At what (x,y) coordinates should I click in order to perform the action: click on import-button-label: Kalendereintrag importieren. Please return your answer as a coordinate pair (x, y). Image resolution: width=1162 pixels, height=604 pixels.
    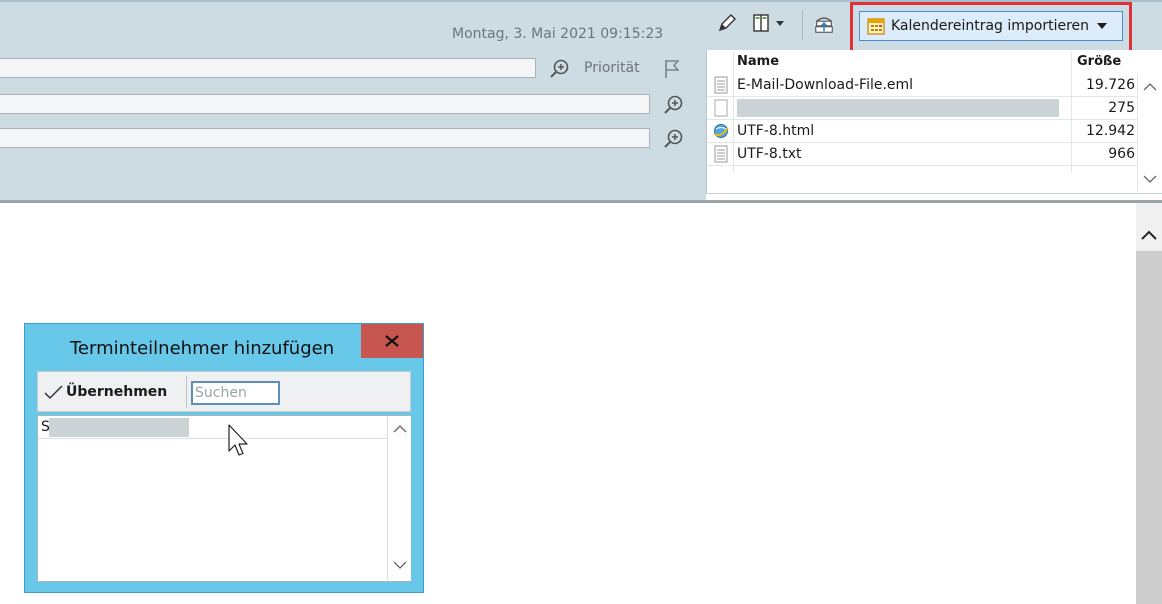
    Looking at the image, I should click on (990, 26).